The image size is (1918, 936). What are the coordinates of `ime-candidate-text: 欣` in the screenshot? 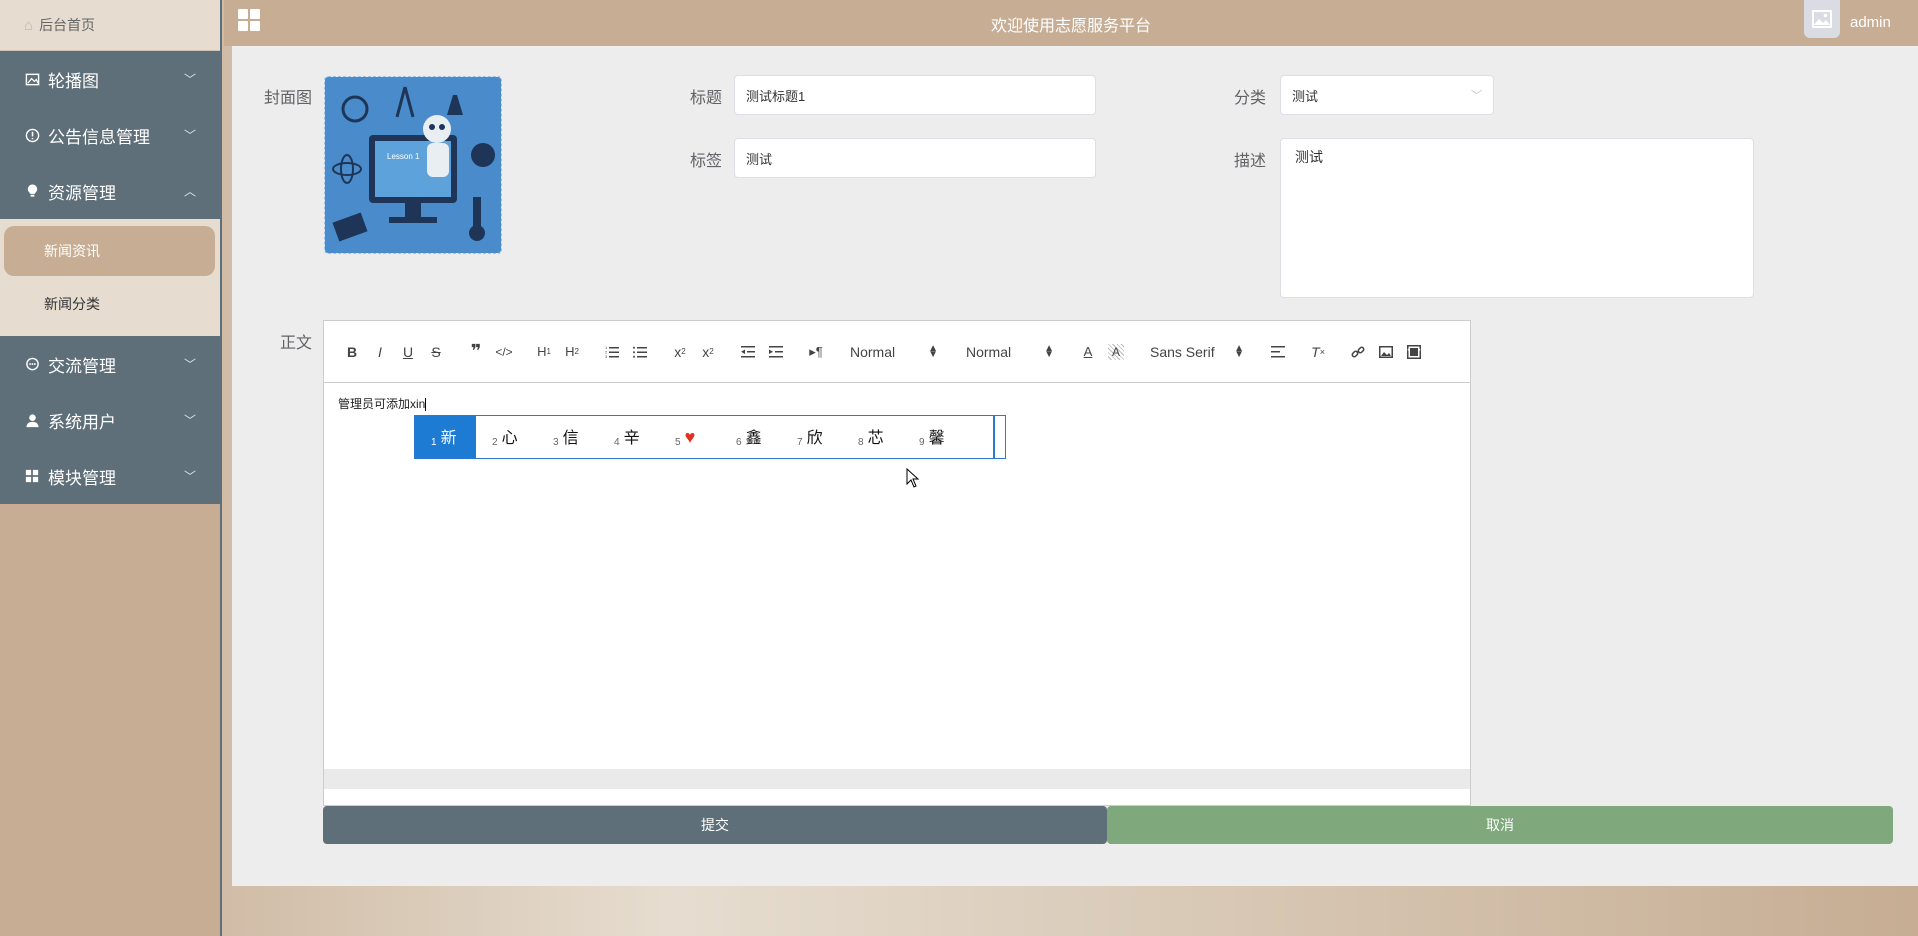 It's located at (814, 438).